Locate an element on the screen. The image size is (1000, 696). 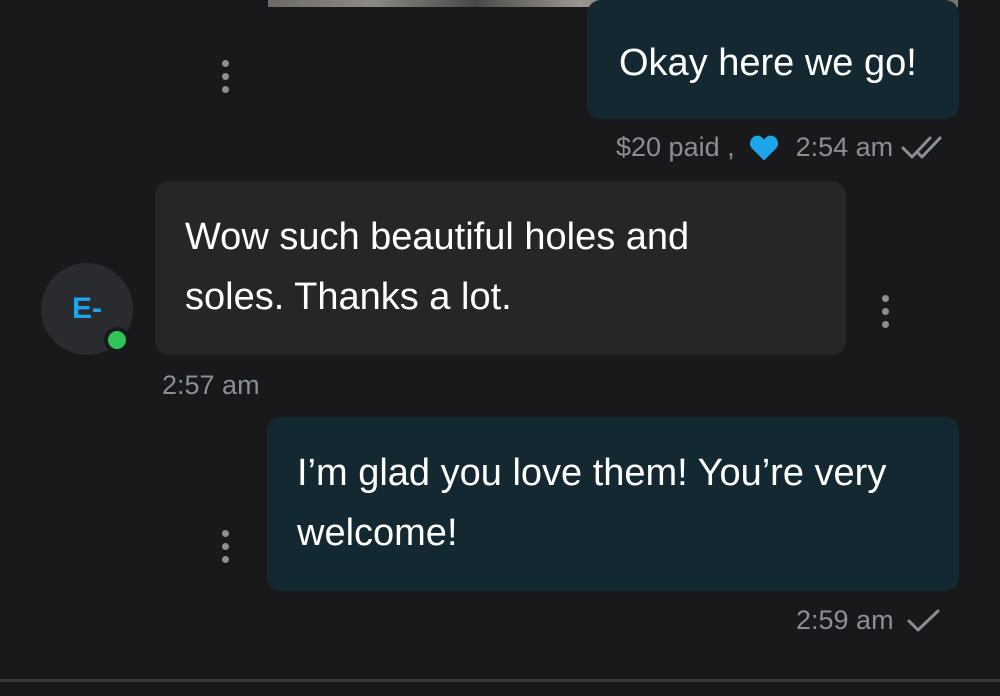
avatar-initials: E- is located at coordinates (87, 308).